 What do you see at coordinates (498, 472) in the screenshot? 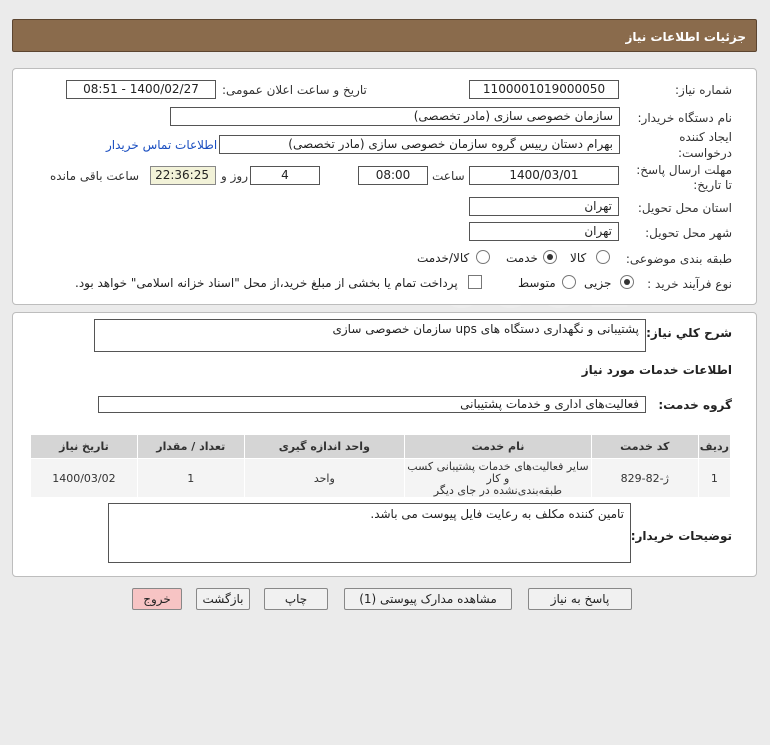
I see `cell-name-line1: سایر فعالیت‌های خدمات پشتیبانی کسب و کار` at bounding box center [498, 472].